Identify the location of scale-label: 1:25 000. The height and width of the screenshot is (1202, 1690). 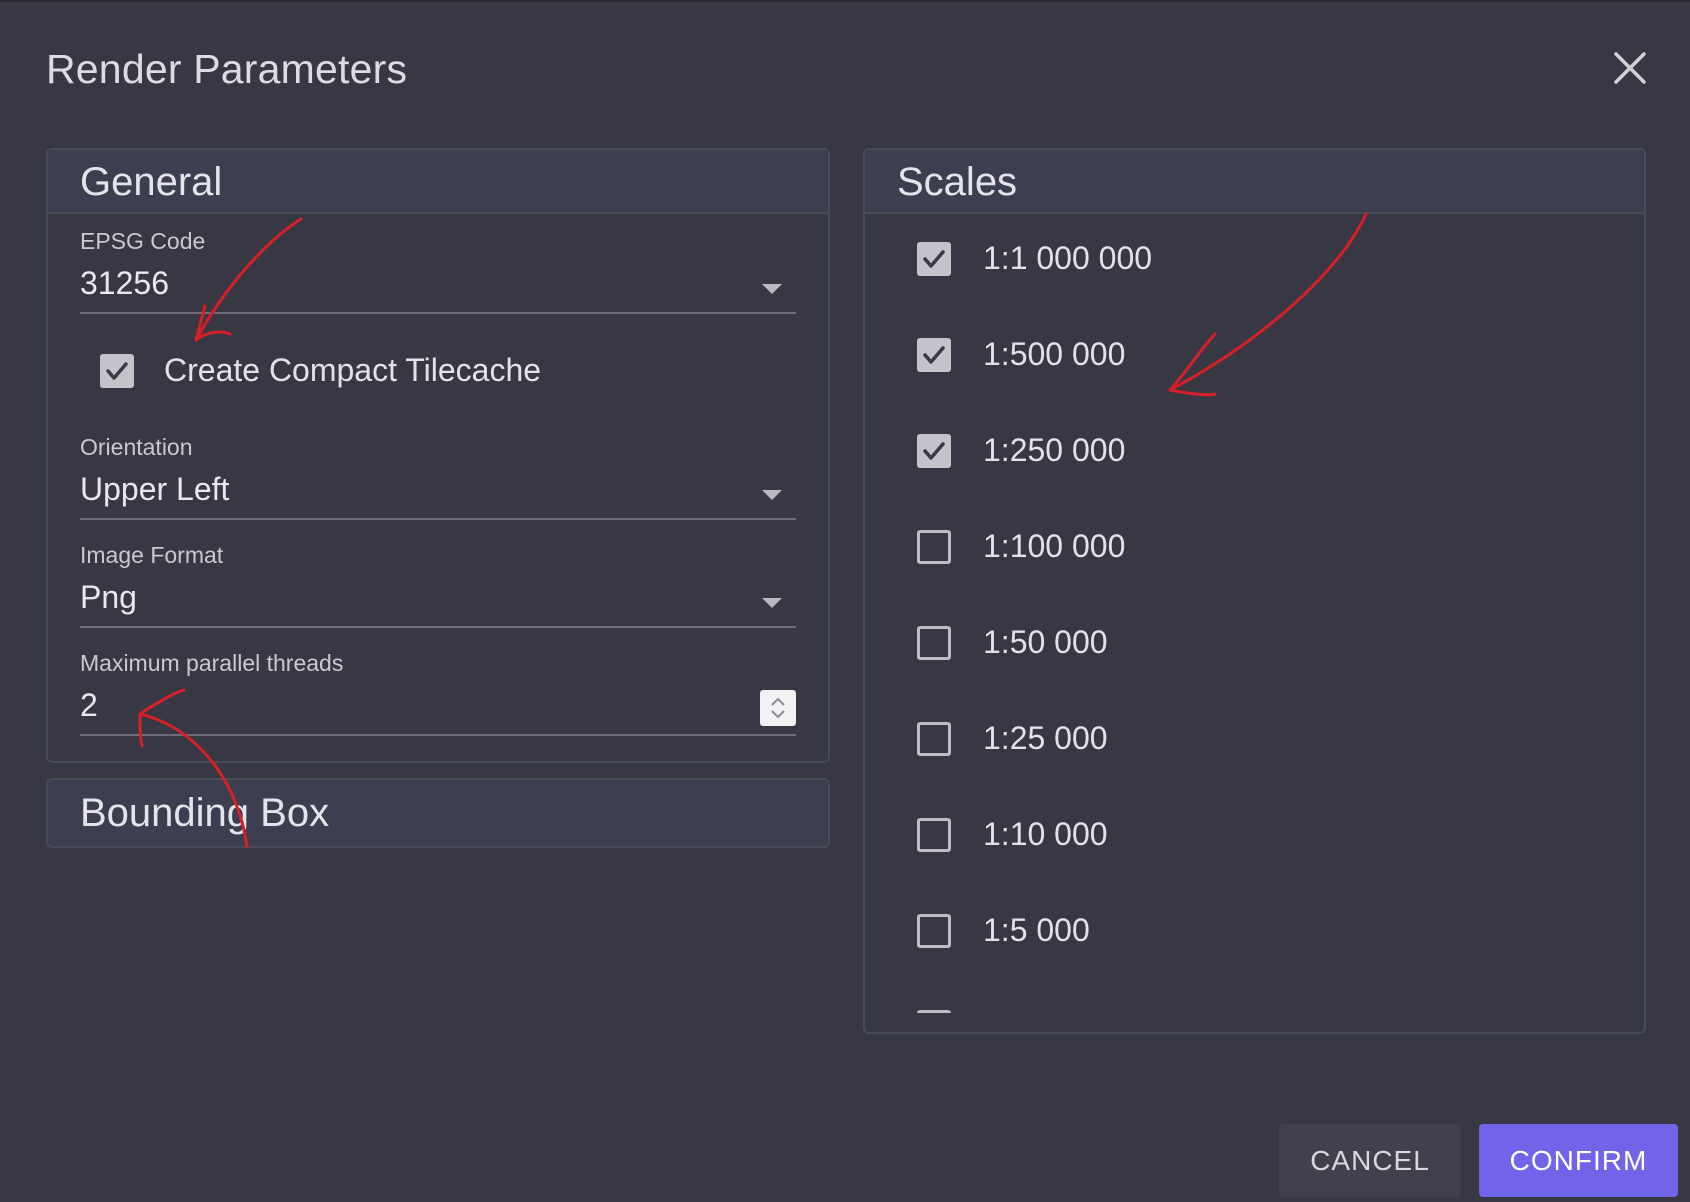
(1045, 738).